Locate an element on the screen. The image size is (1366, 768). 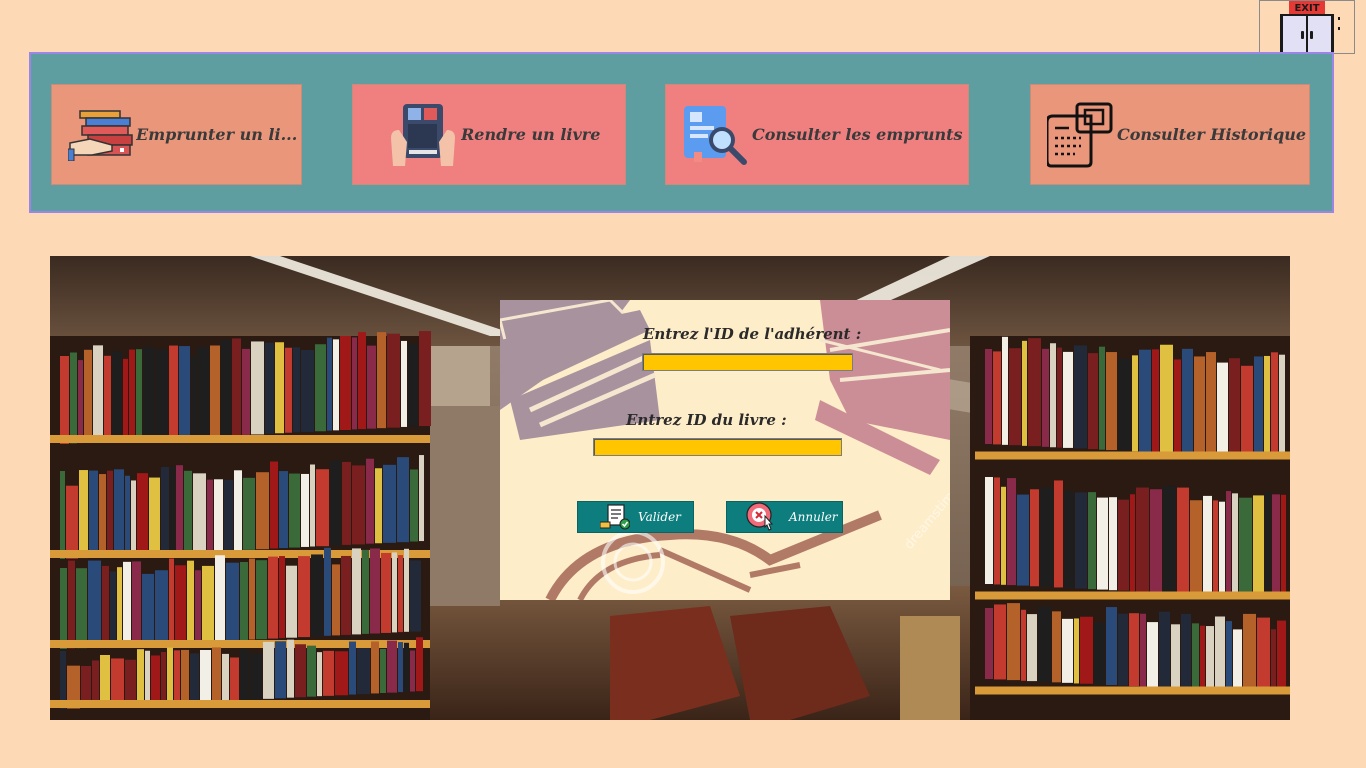
consulter-historique-button: Consulter Historique is located at coordinates (1170, 134).